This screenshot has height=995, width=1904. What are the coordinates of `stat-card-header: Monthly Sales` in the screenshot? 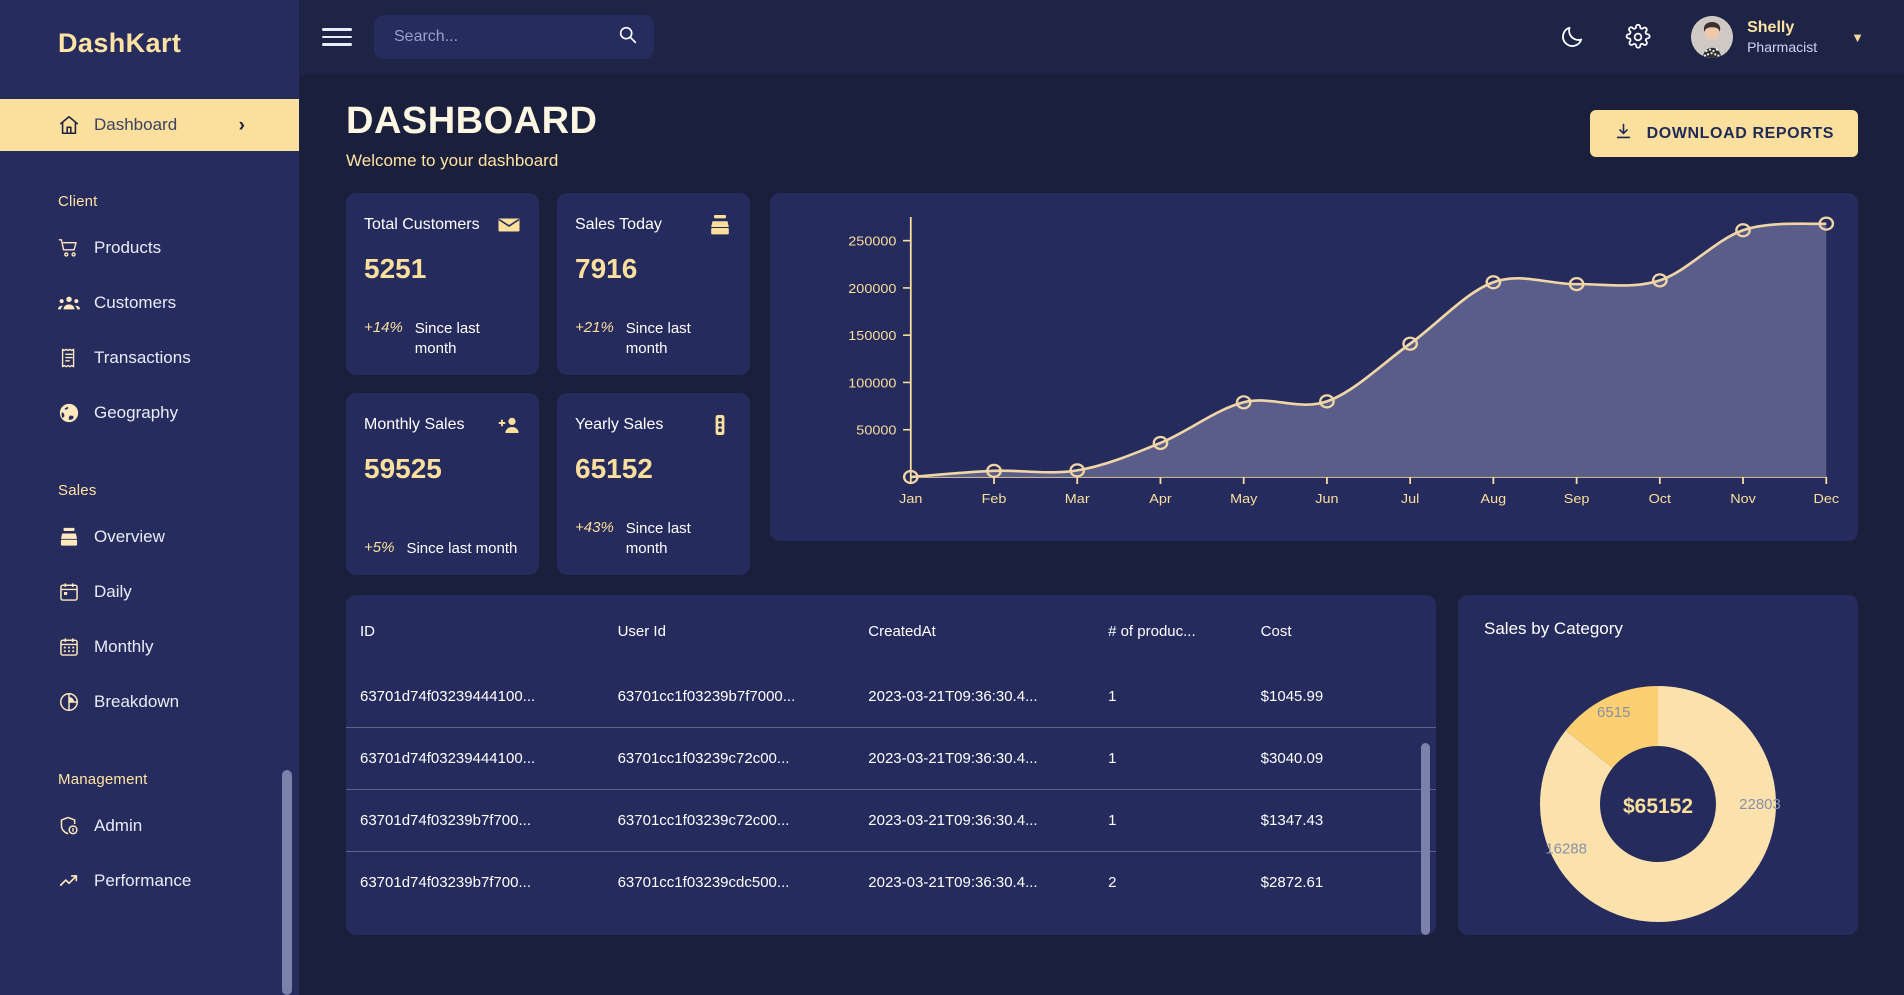 It's located at (442, 425).